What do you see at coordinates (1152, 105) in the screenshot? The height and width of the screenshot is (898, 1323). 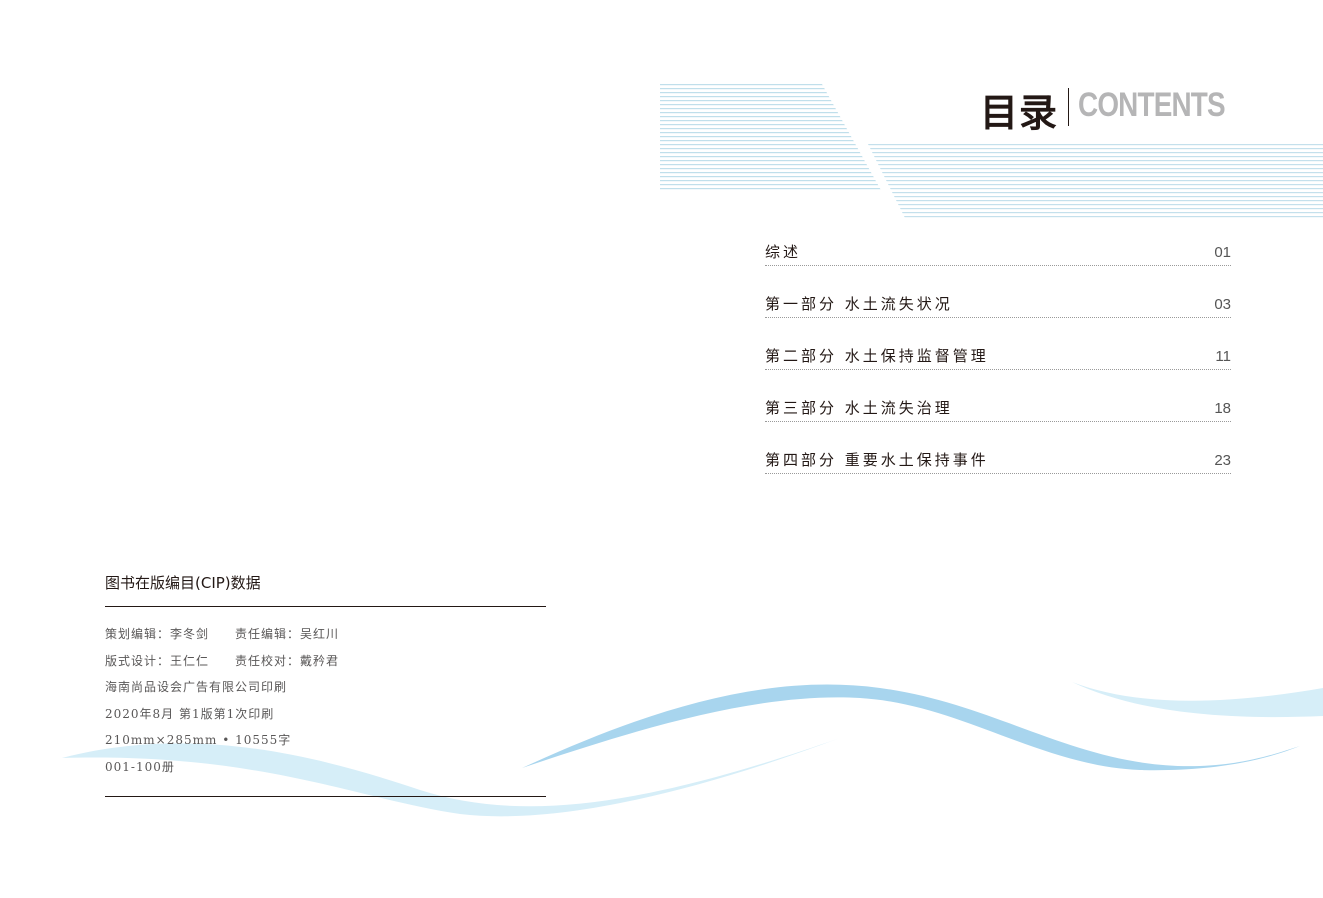 I see `contents-title-en: CONTENTS` at bounding box center [1152, 105].